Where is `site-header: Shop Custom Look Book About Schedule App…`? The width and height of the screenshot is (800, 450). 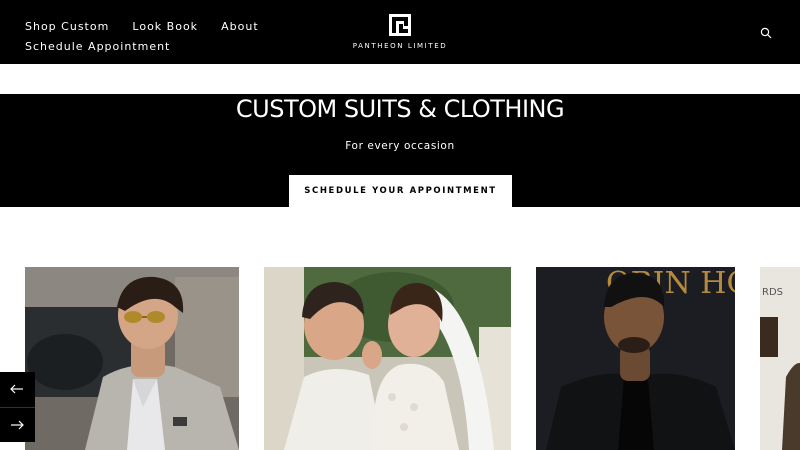
site-header: Shop Custom Look Book About Schedule App… is located at coordinates (400, 32).